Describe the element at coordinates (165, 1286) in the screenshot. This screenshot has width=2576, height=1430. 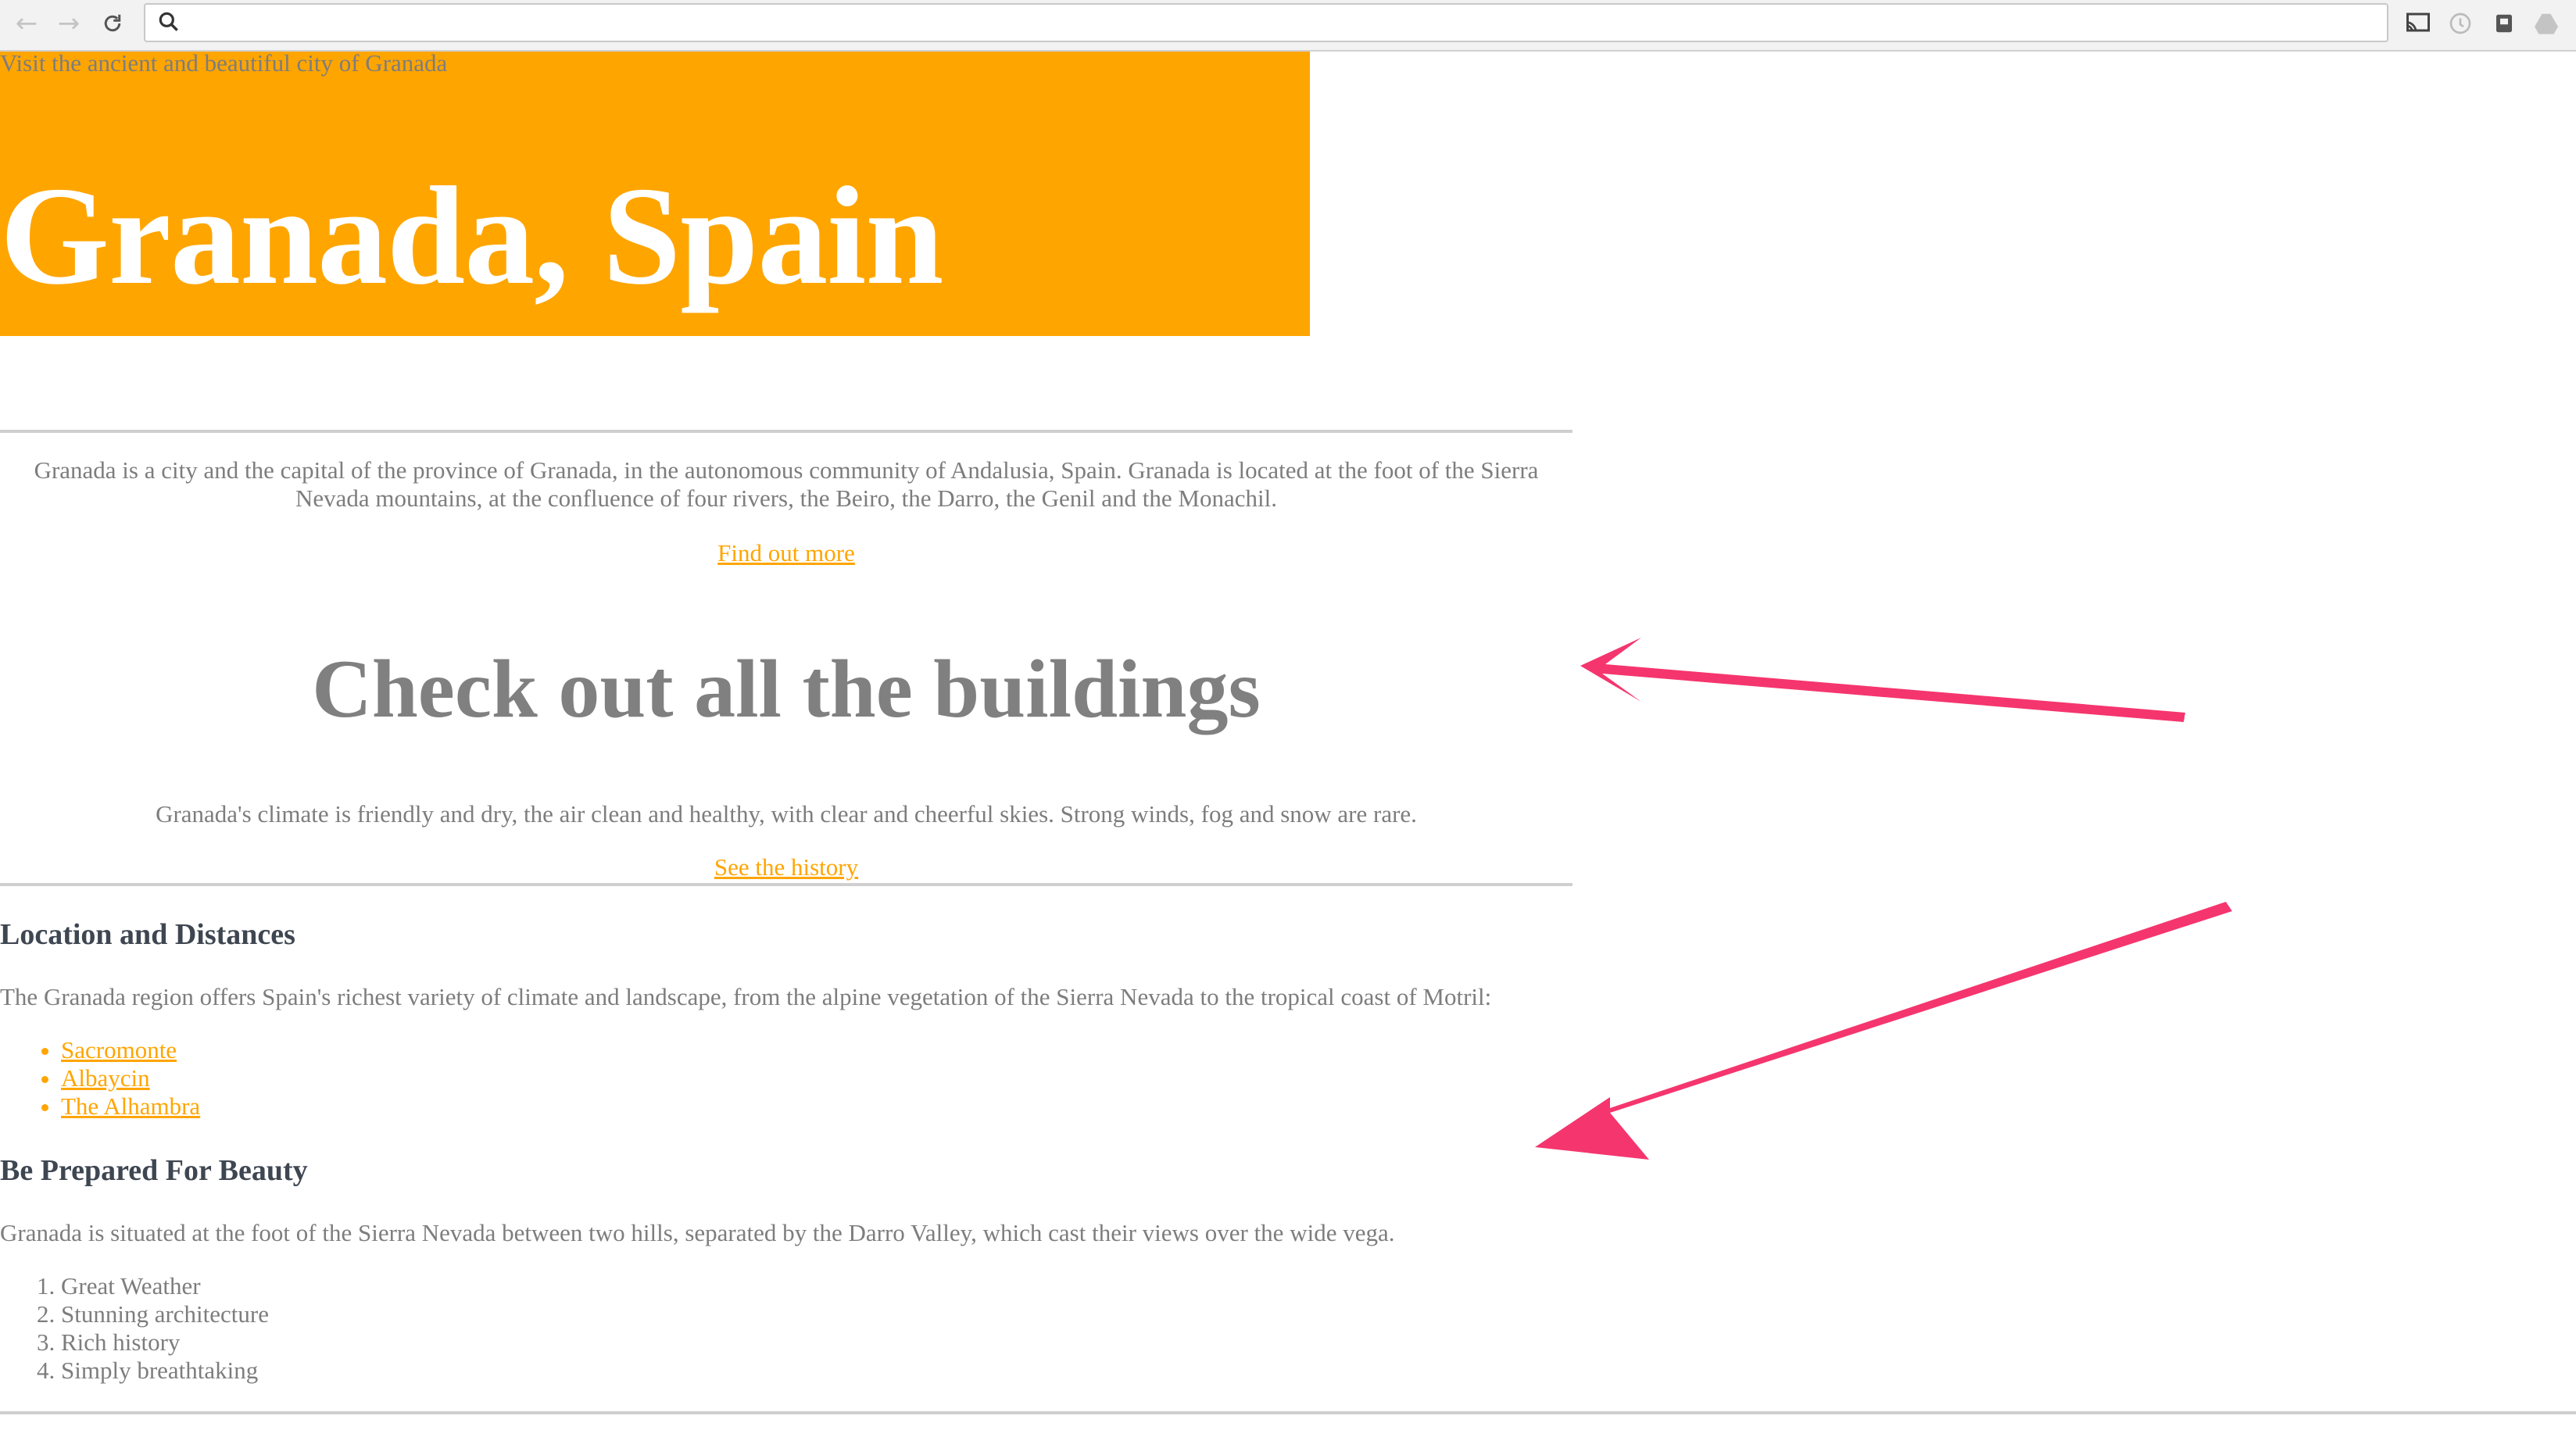
I see `list-item: Great Weather` at that location.